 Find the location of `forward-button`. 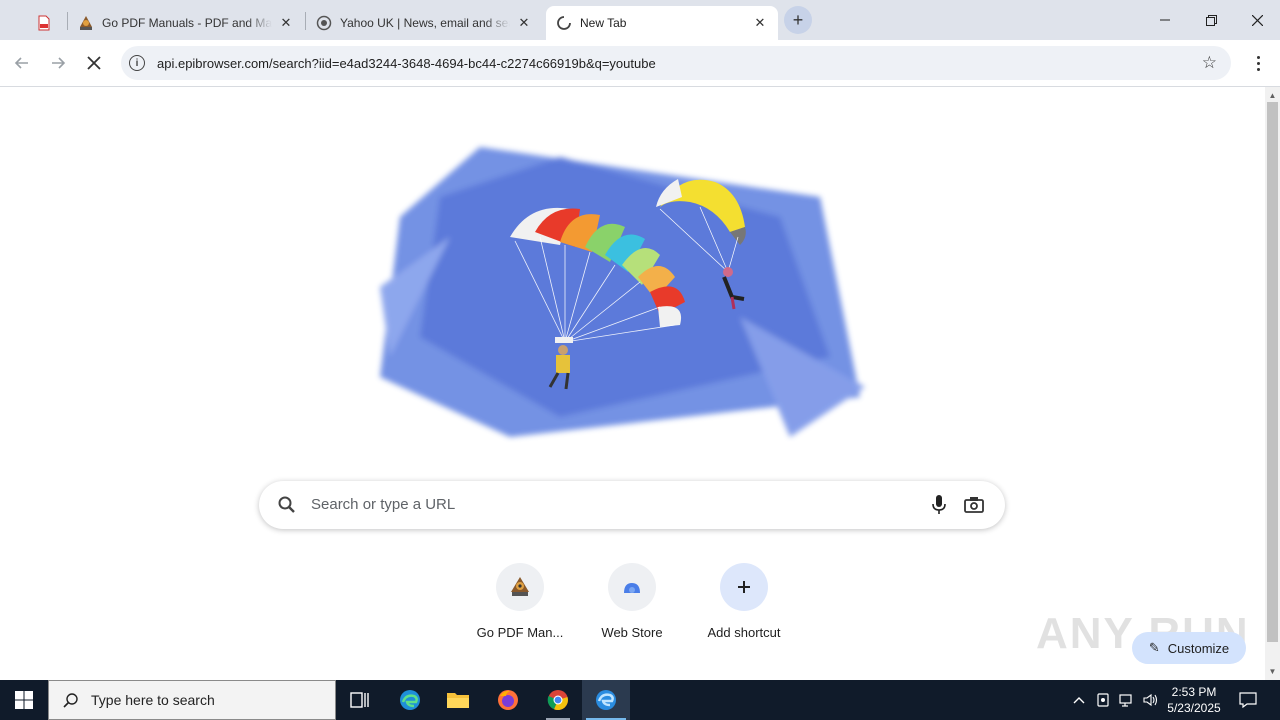

forward-button is located at coordinates (58, 63).